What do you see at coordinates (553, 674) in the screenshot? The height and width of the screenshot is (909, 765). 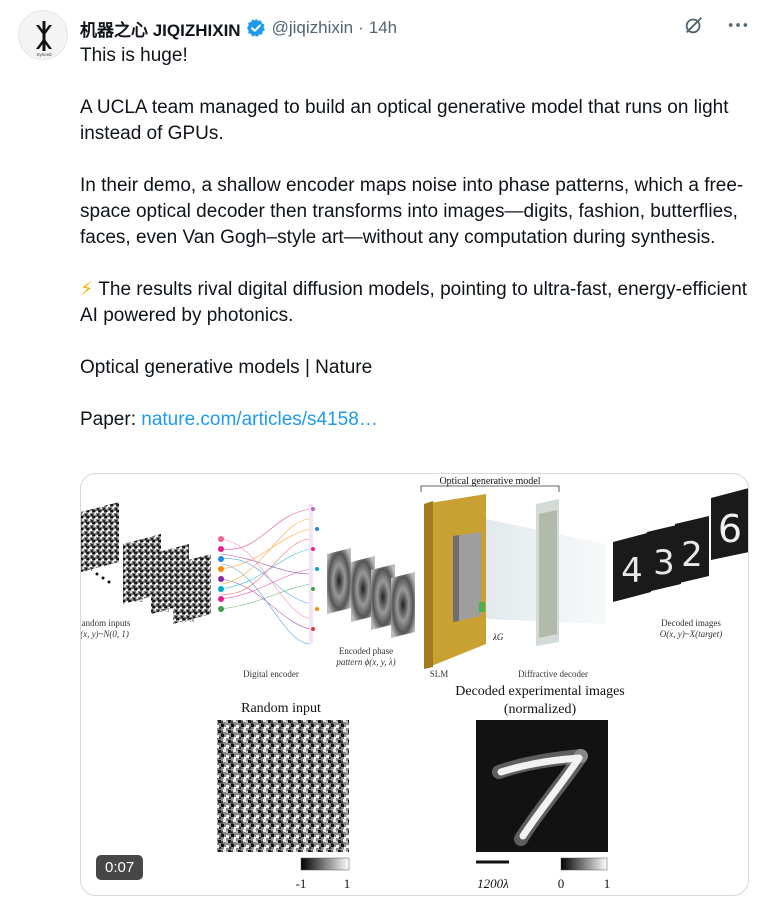 I see `diffractive-decoder-label: Diffractive decoder` at bounding box center [553, 674].